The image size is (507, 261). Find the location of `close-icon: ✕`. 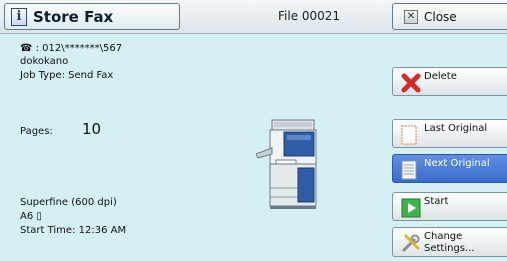

close-icon: ✕ is located at coordinates (411, 16).